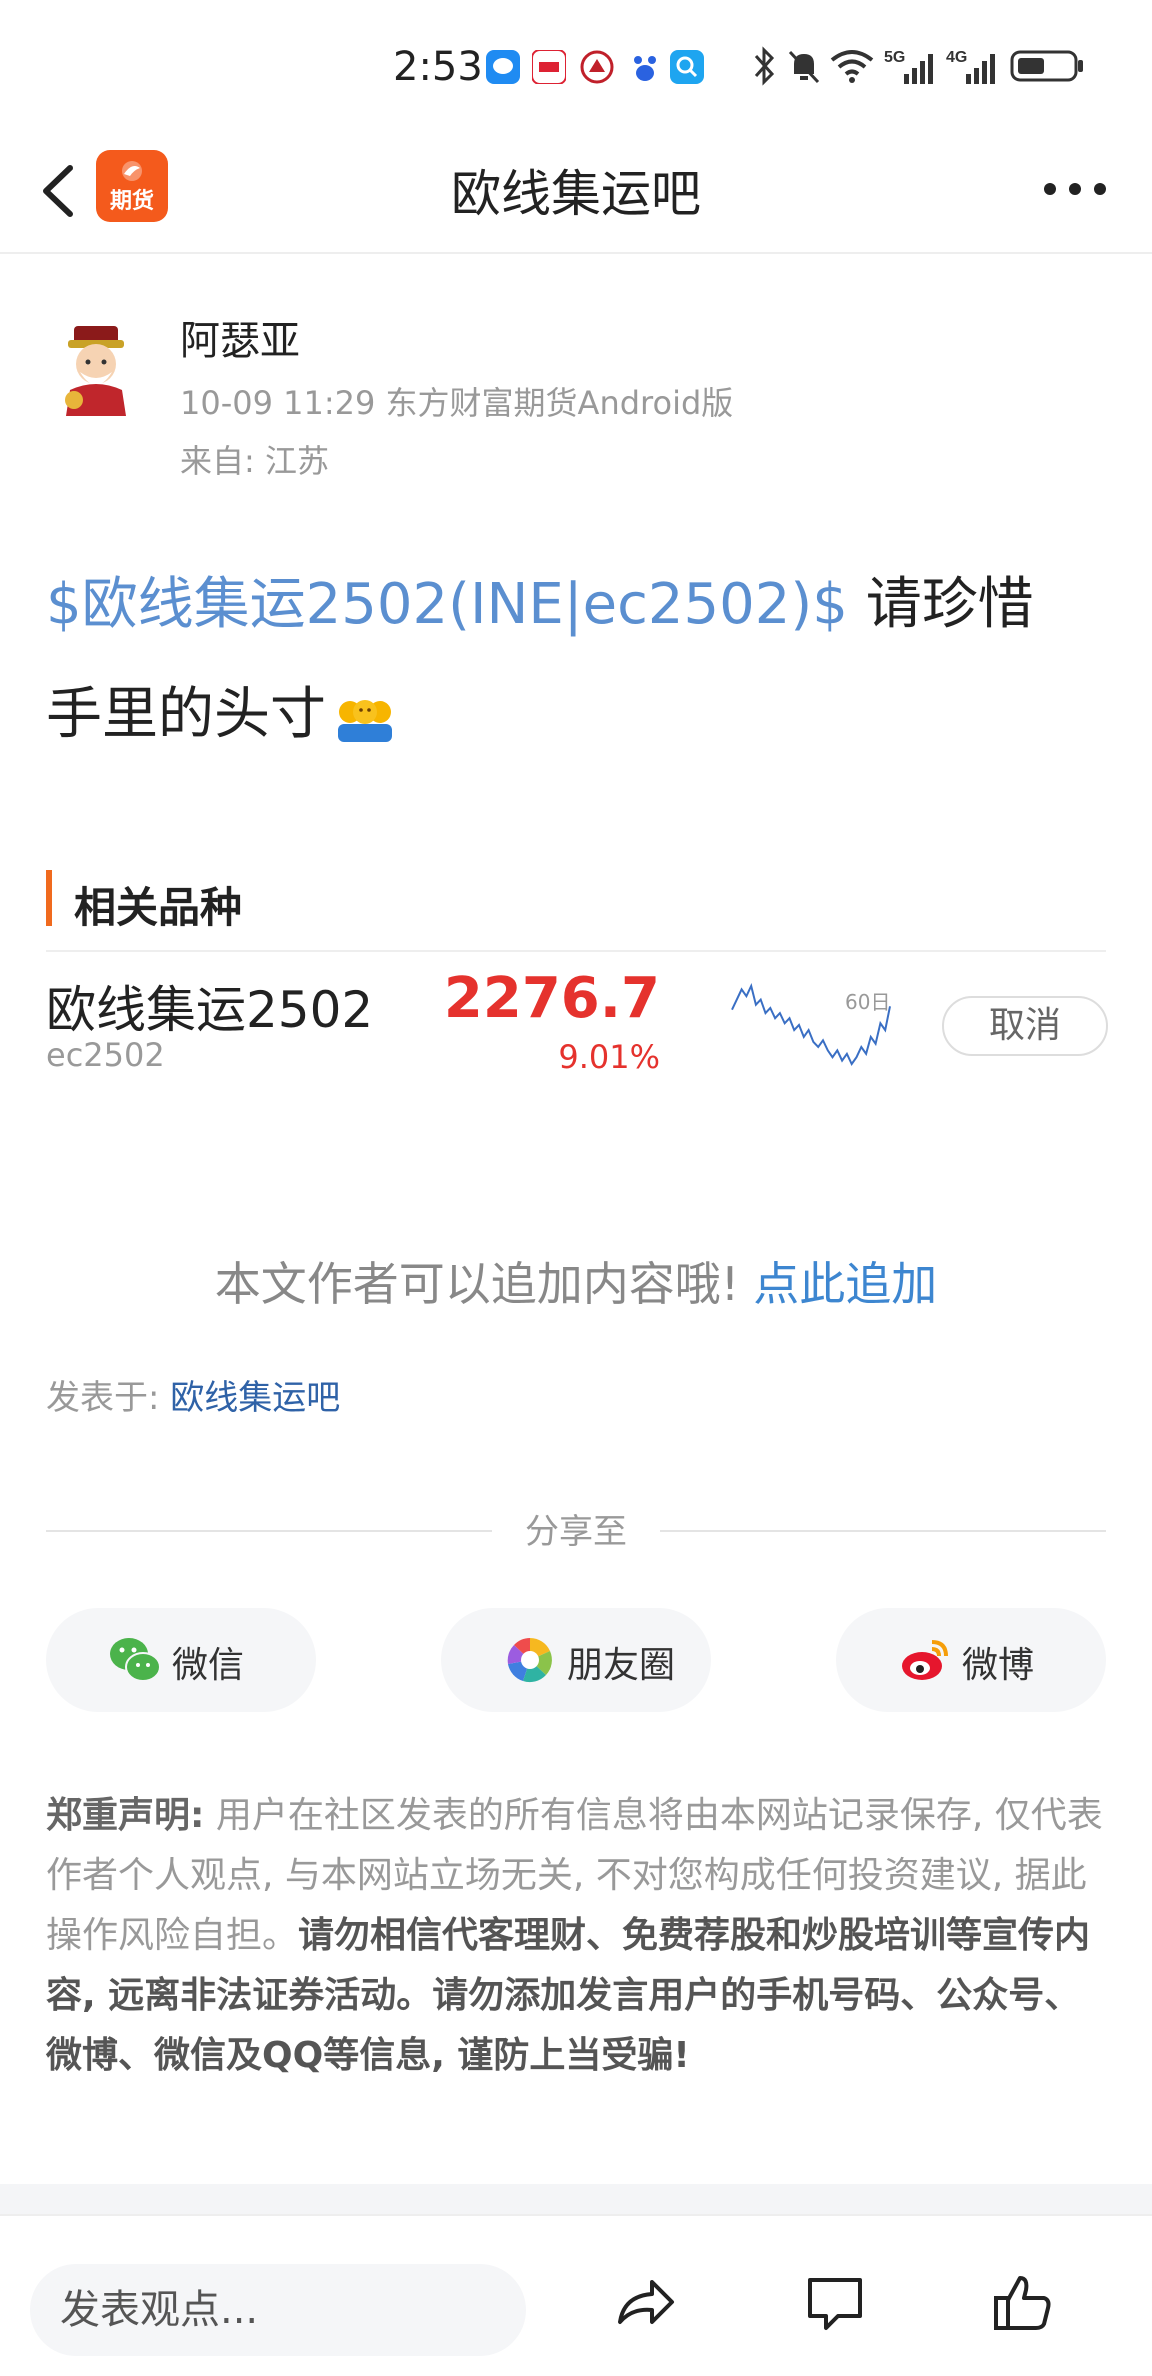 The height and width of the screenshot is (2376, 1152). I want to click on share-divider-left, so click(269, 1531).